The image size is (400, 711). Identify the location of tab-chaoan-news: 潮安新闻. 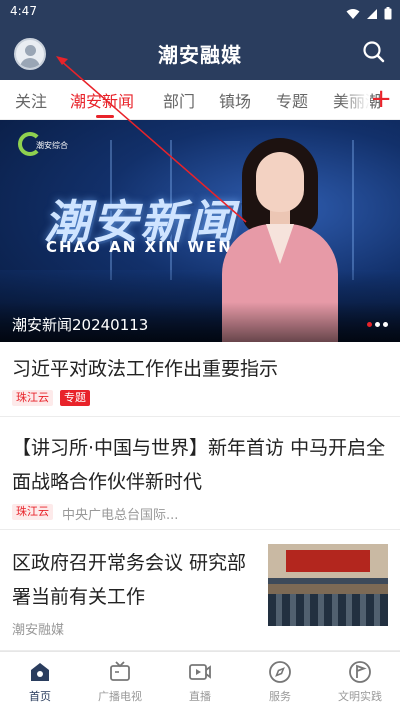
(102, 100).